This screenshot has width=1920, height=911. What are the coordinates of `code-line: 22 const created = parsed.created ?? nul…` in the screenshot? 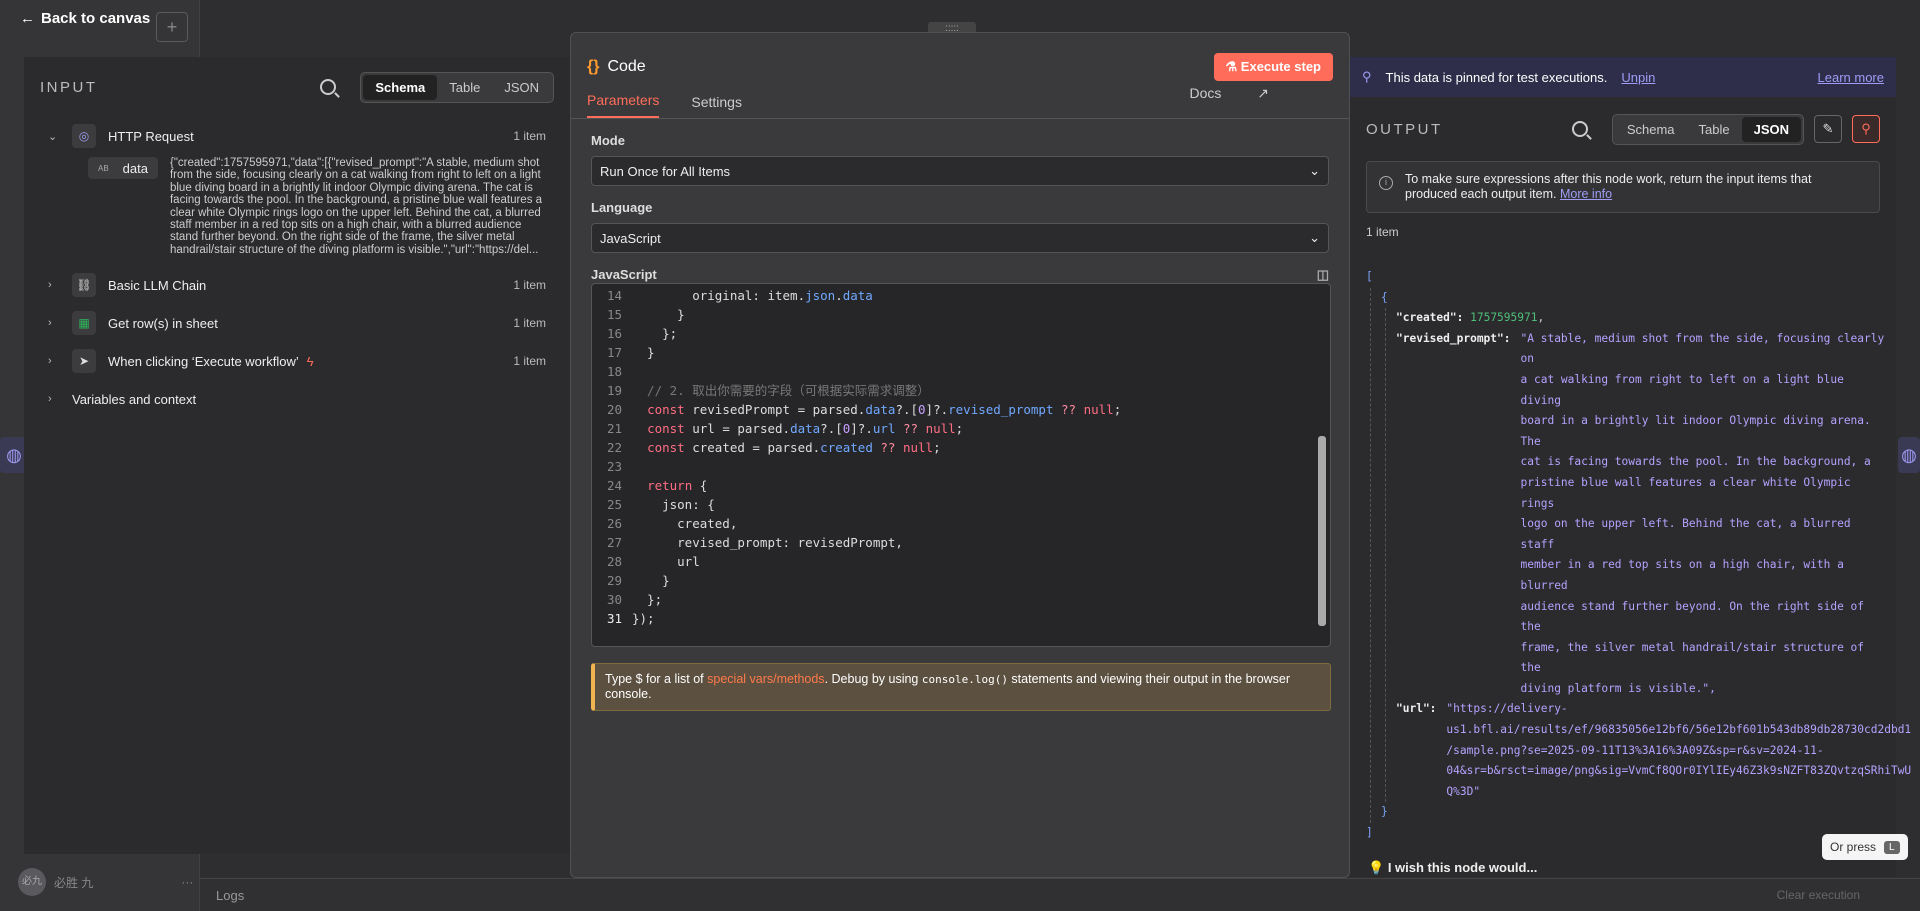 It's located at (961, 447).